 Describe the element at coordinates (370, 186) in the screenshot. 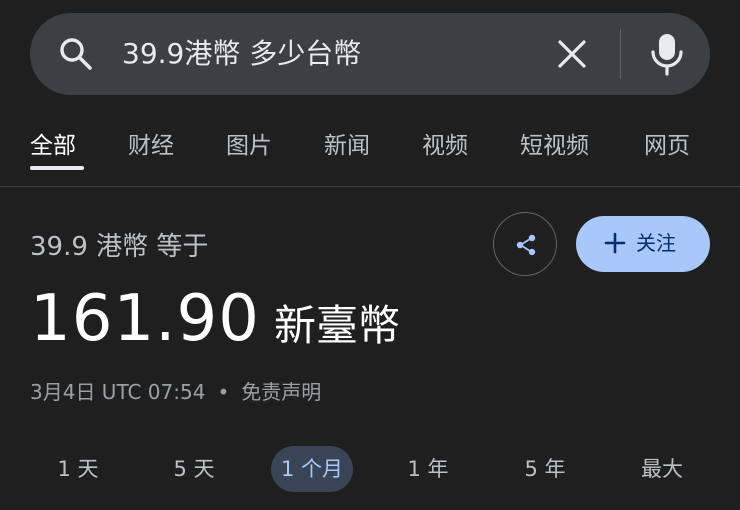

I see `tabs-divider` at that location.